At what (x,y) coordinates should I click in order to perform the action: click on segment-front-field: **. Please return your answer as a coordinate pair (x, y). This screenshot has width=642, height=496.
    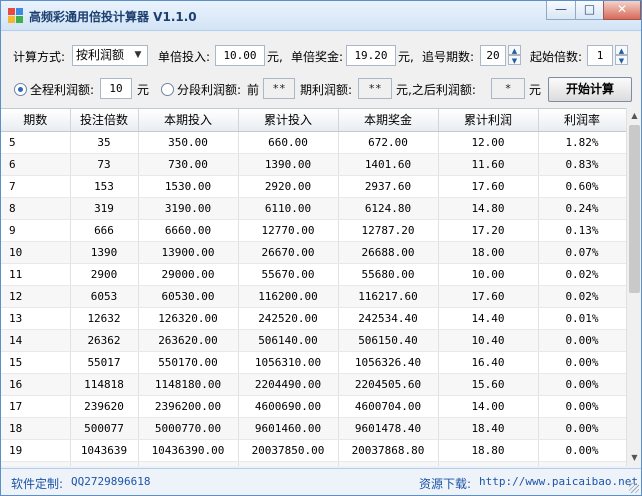
    Looking at the image, I should click on (279, 88).